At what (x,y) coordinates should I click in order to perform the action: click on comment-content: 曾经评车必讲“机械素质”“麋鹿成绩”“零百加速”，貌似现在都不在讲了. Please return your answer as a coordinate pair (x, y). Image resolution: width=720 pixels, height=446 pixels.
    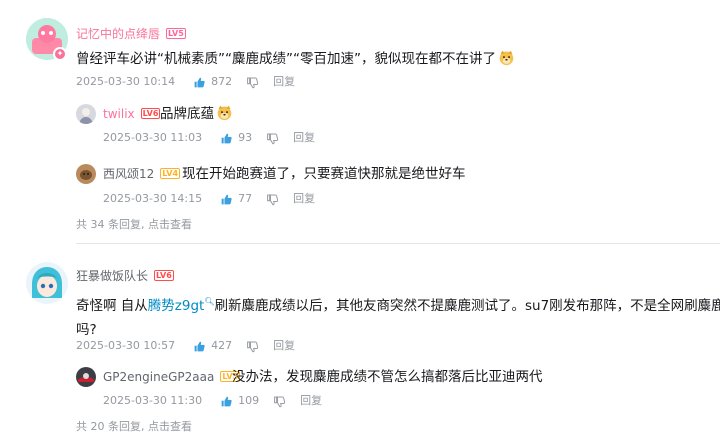
    Looking at the image, I should click on (286, 59).